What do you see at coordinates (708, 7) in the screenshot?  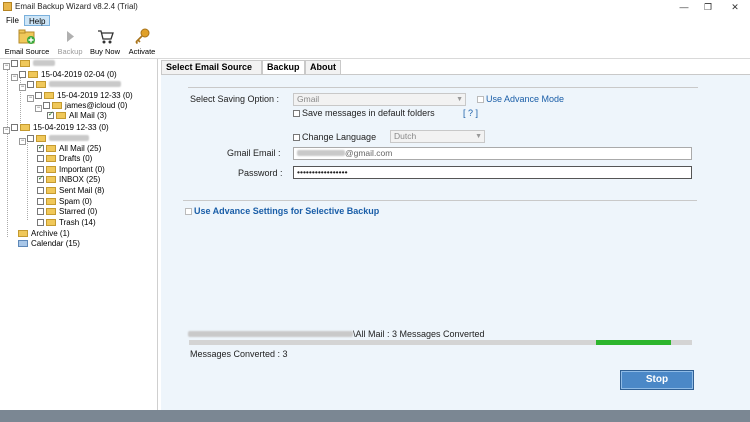 I see `maximize-button: ❐` at bounding box center [708, 7].